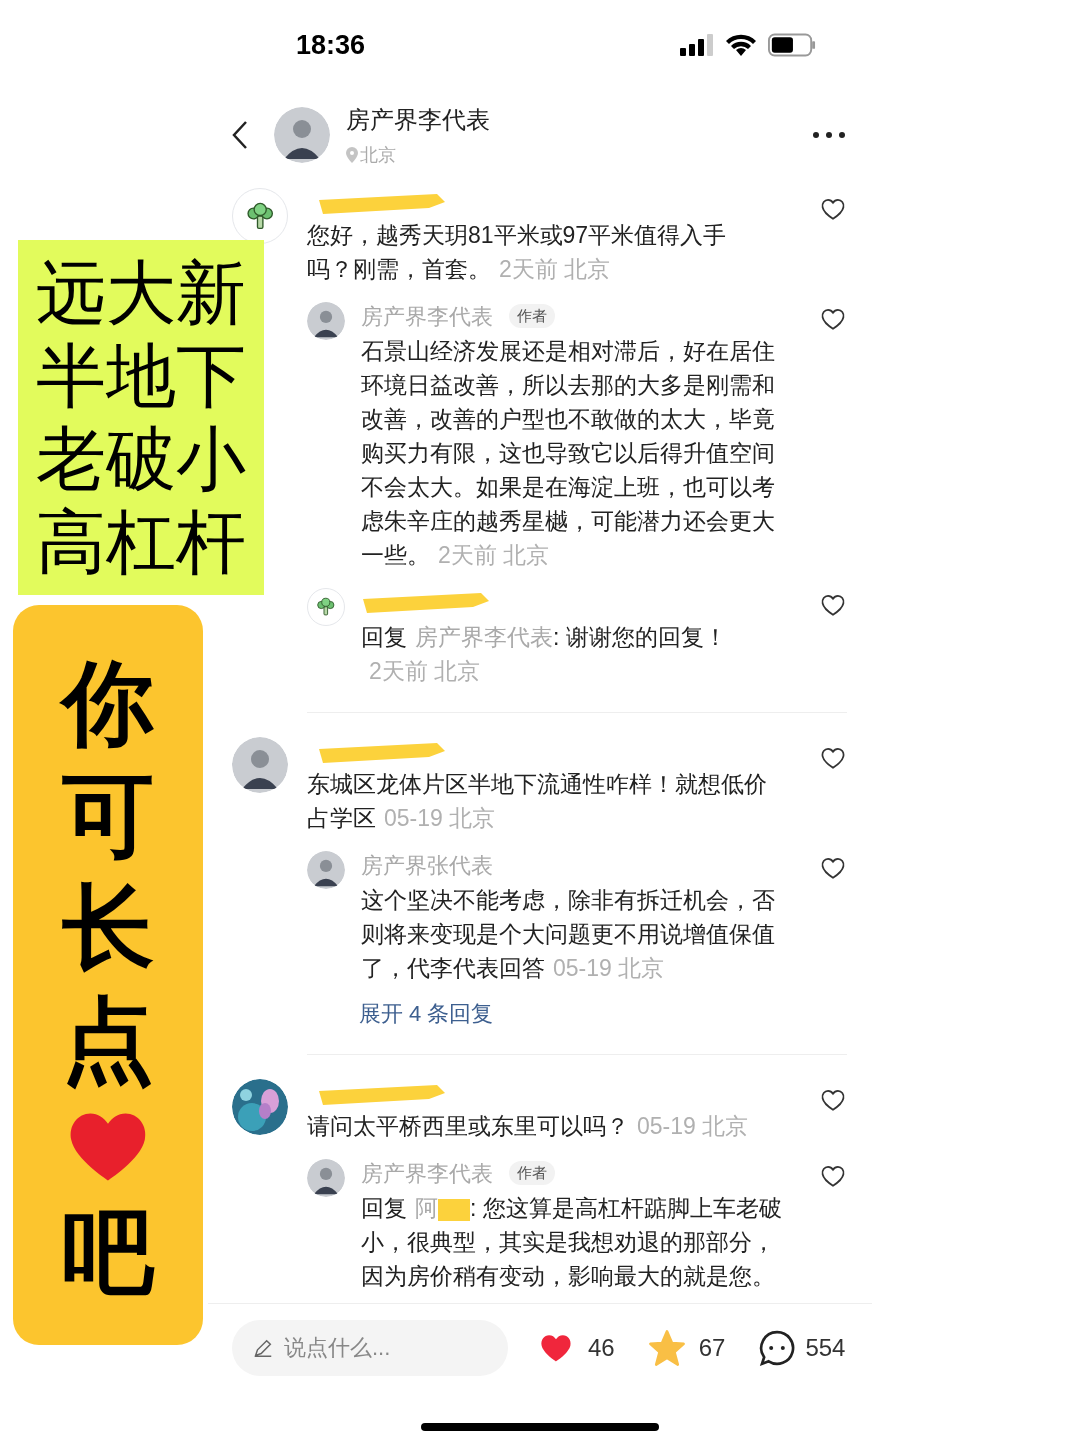  Describe the element at coordinates (141, 542) in the screenshot. I see `headline-line: 高杠杆` at that location.